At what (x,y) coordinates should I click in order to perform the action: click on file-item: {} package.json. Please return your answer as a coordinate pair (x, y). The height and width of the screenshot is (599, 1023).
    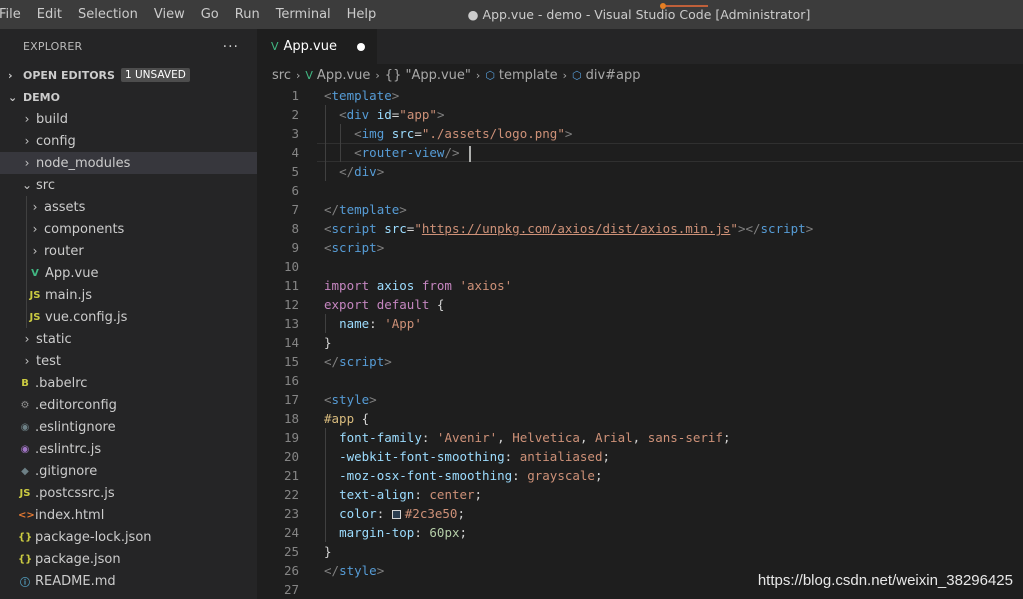
    Looking at the image, I should click on (128, 559).